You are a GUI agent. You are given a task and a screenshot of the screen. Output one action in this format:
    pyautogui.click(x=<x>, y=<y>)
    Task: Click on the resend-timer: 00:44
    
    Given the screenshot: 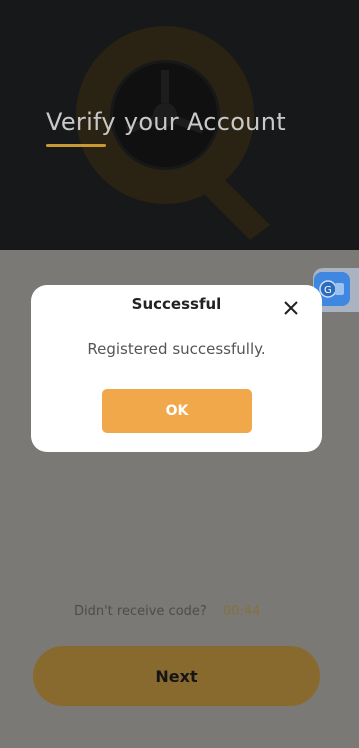 What is the action you would take?
    pyautogui.click(x=241, y=611)
    